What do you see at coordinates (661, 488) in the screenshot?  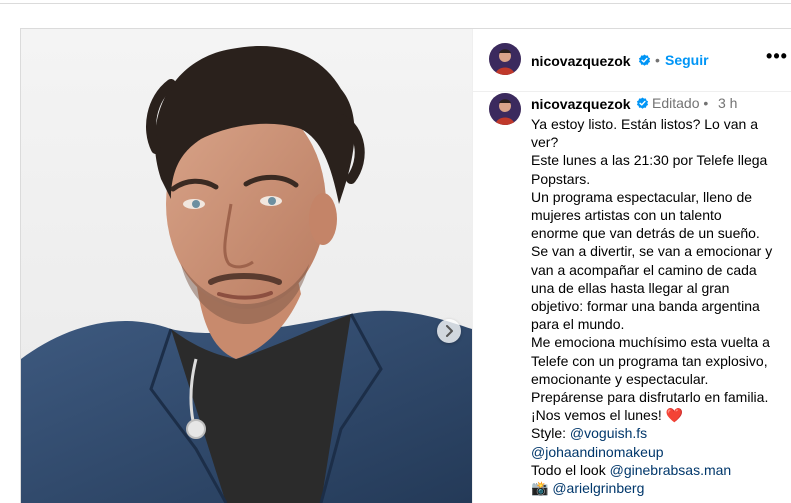 I see `credit-photo: 📸 @arielgrinberg` at bounding box center [661, 488].